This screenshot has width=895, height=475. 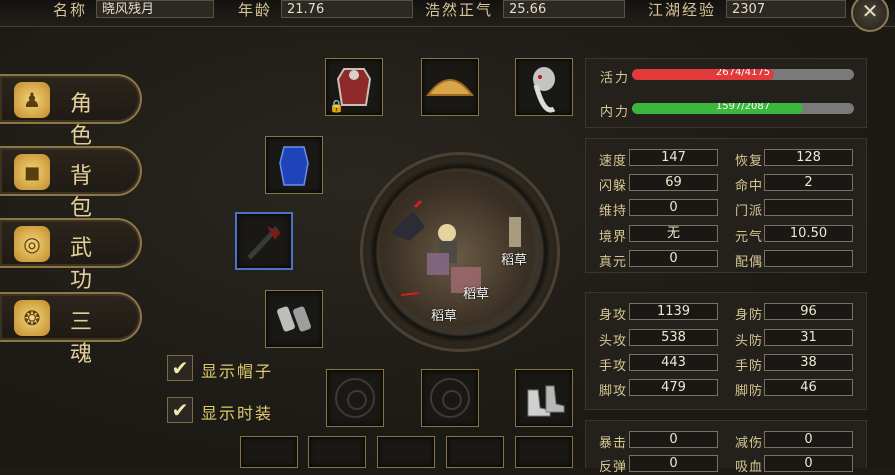 I want to click on body-defense-value: 96, so click(x=808, y=311).